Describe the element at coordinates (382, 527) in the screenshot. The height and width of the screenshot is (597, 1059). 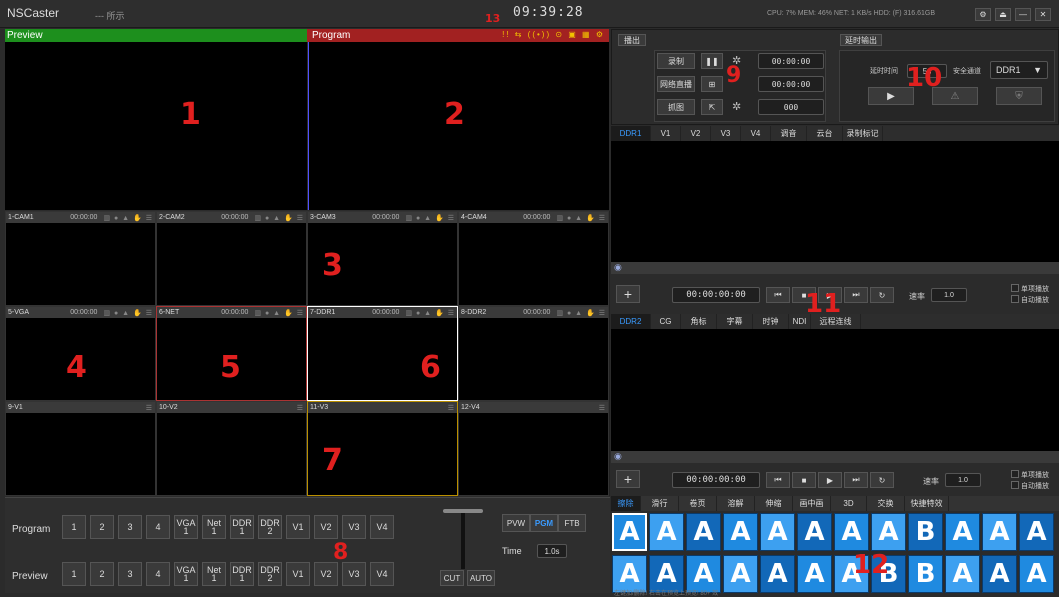
I see `program-source-button-12: V4` at that location.